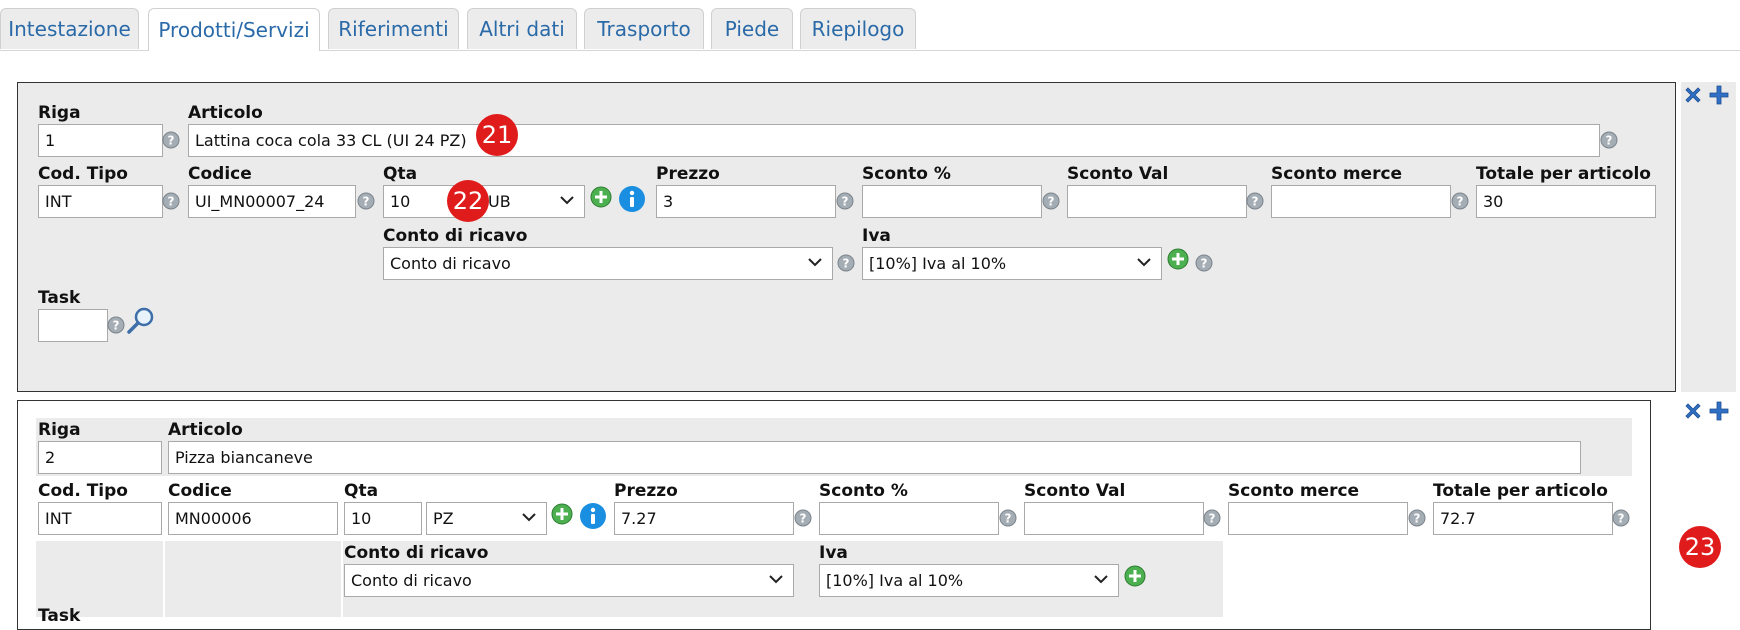  I want to click on codice-input: MN00006, so click(253, 518).